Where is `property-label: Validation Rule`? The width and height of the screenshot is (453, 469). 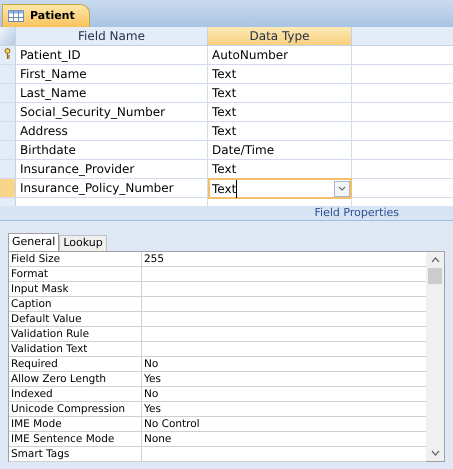 property-label: Validation Rule is located at coordinates (75, 334).